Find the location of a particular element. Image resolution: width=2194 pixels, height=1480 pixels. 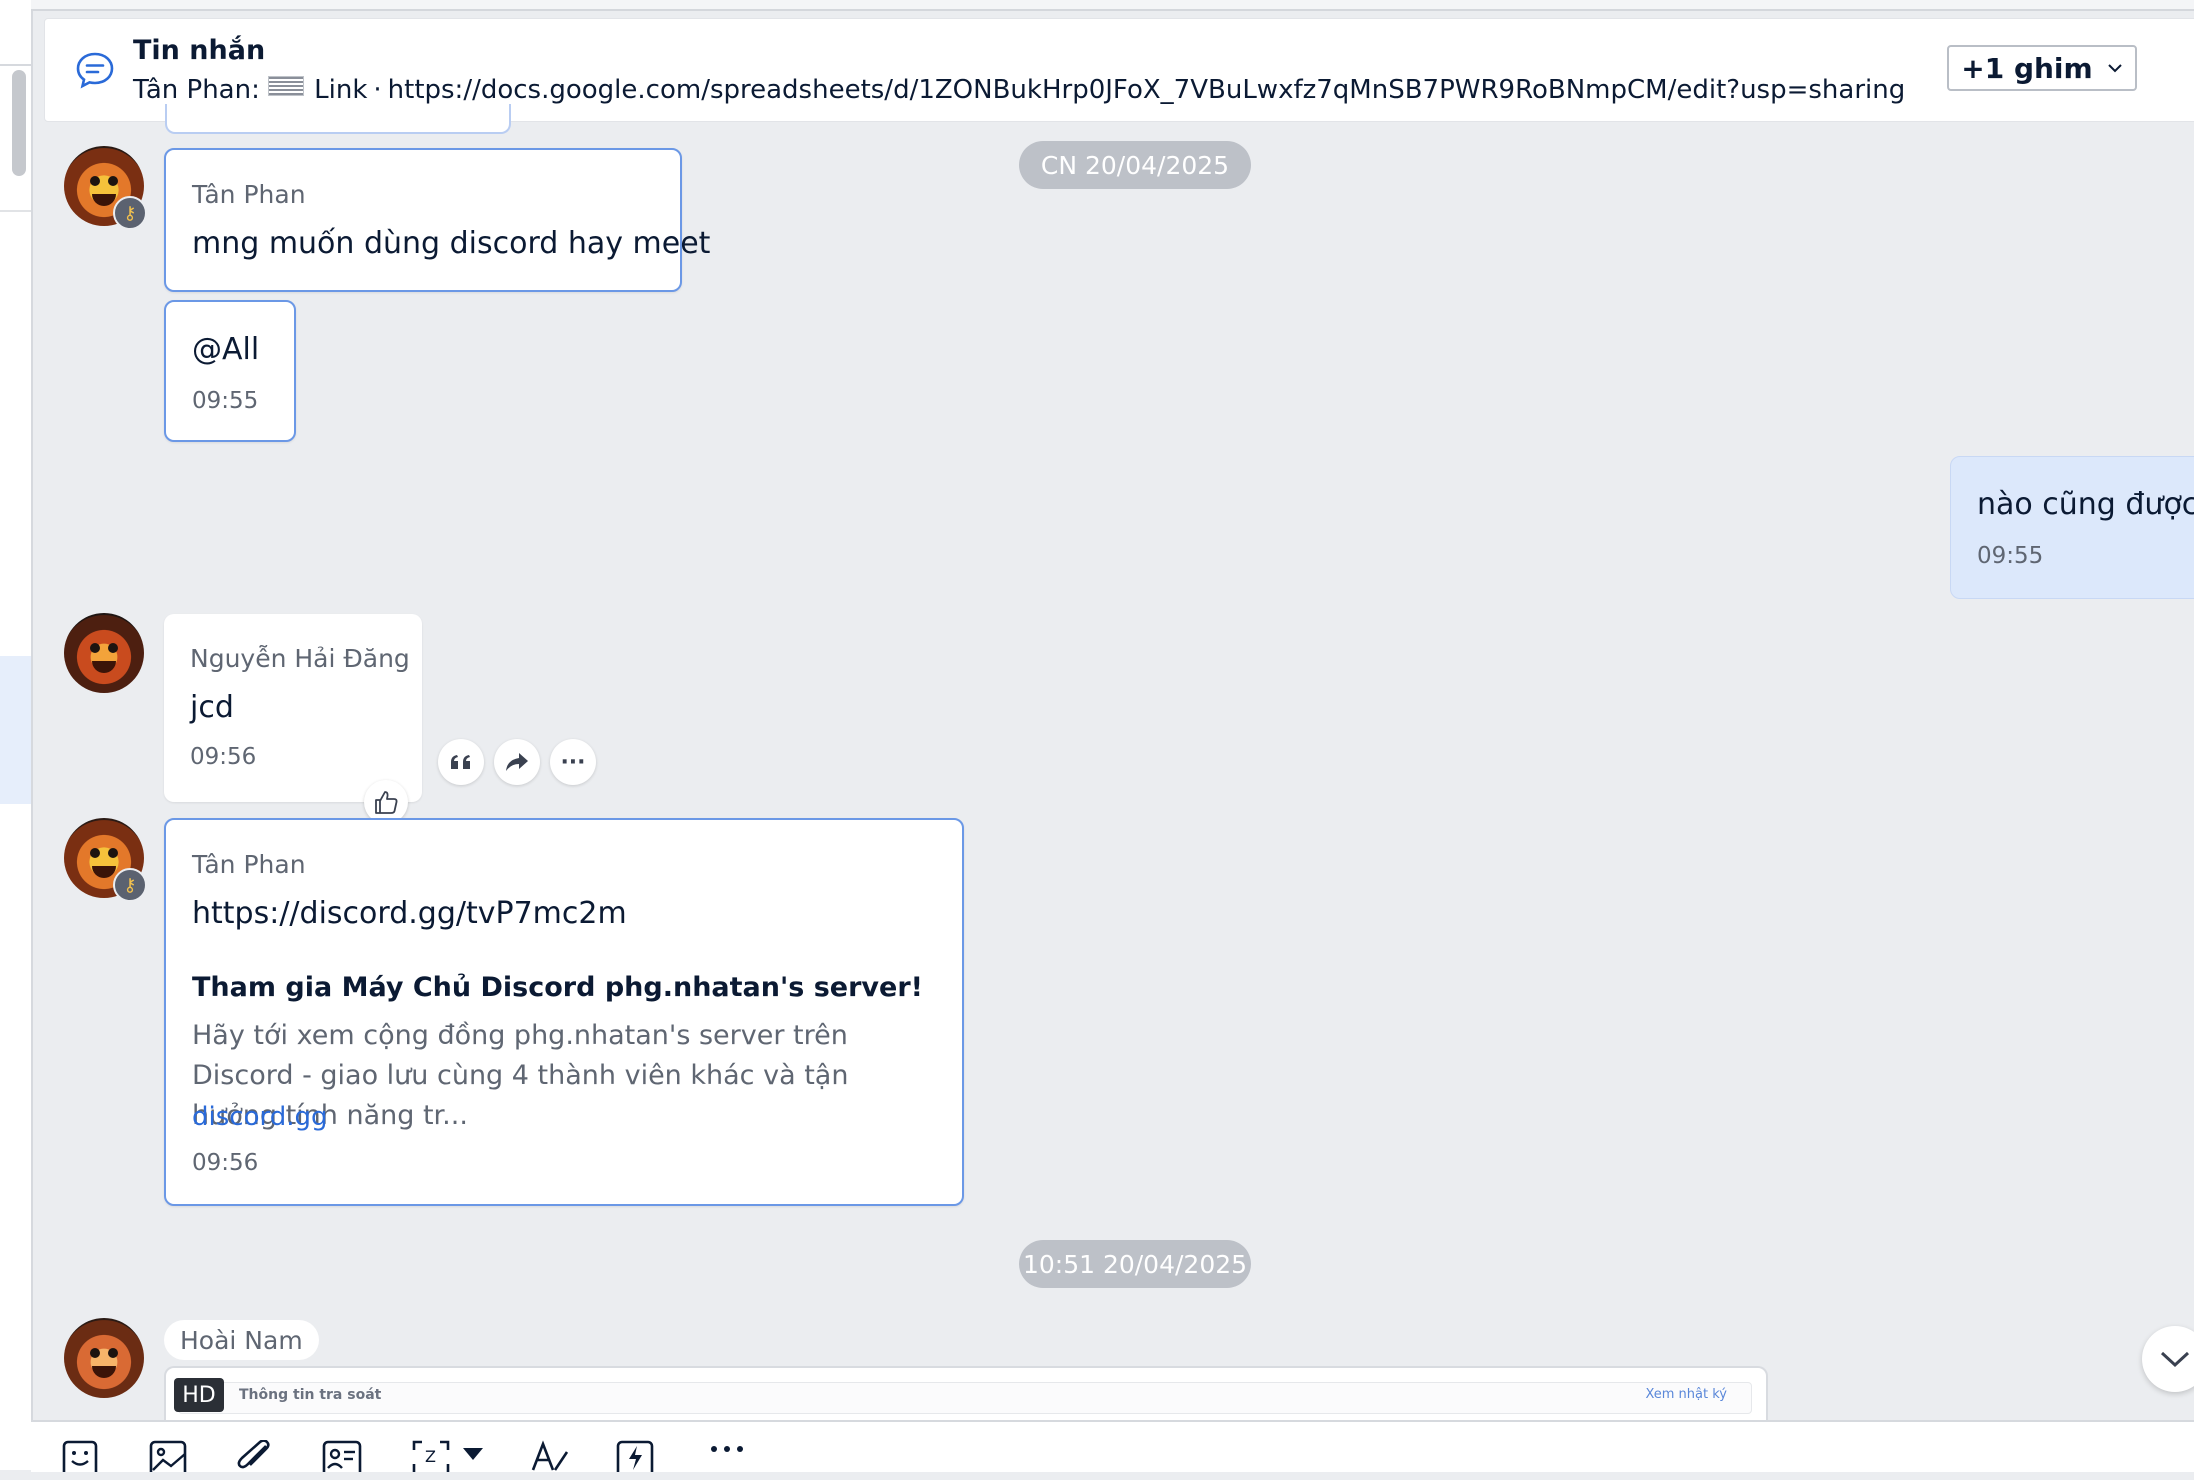

chat-bubble-icon is located at coordinates (95, 70).